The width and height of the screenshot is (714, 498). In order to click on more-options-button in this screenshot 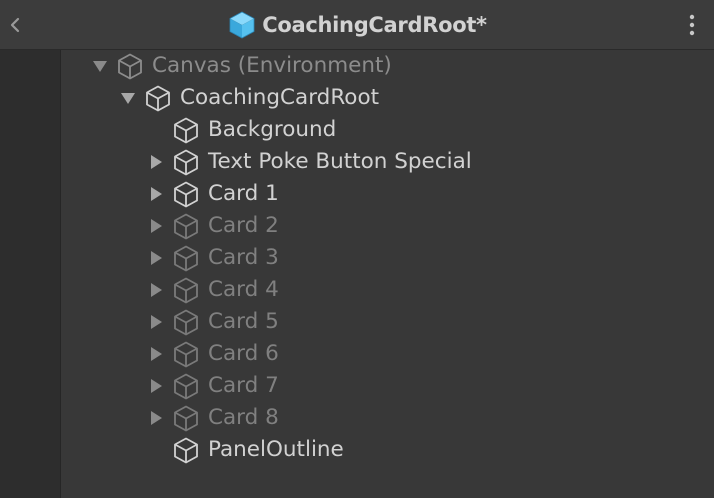, I will do `click(692, 24)`.